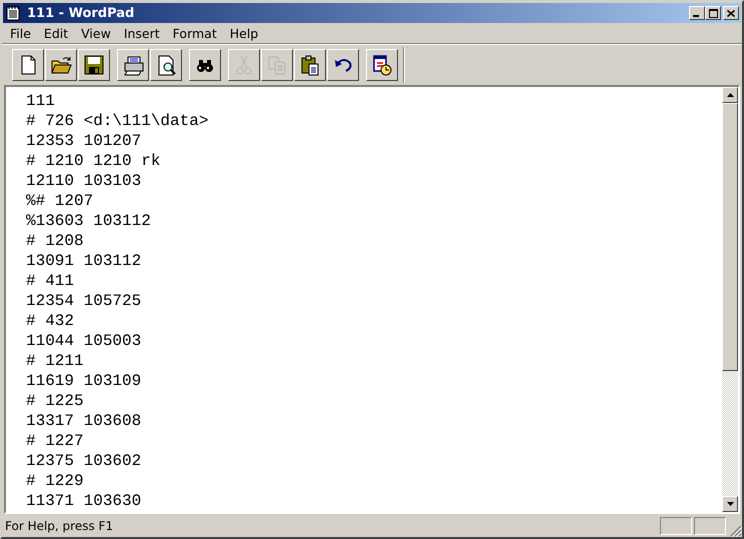 The height and width of the screenshot is (539, 744). I want to click on resize-grip-icon, so click(736, 531).